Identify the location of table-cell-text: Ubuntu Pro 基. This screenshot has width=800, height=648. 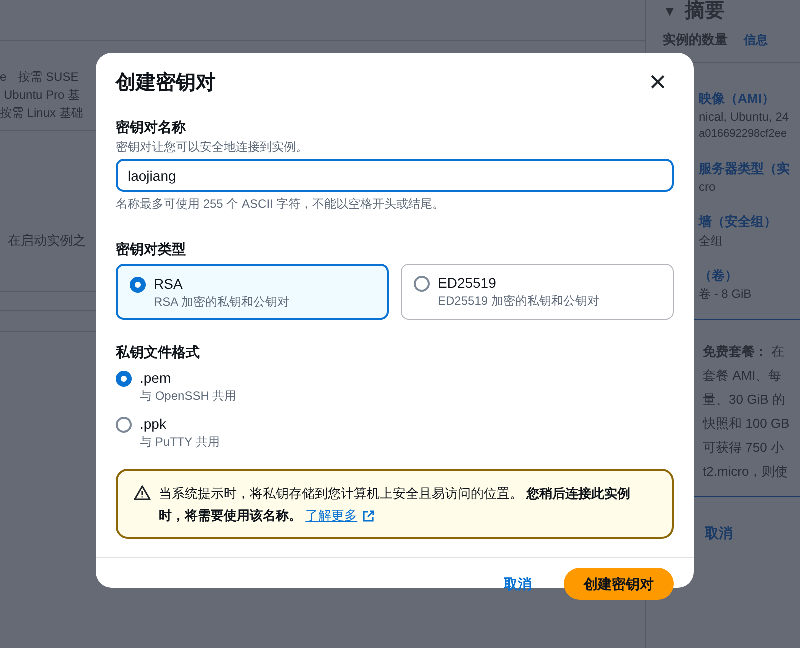
(41, 95).